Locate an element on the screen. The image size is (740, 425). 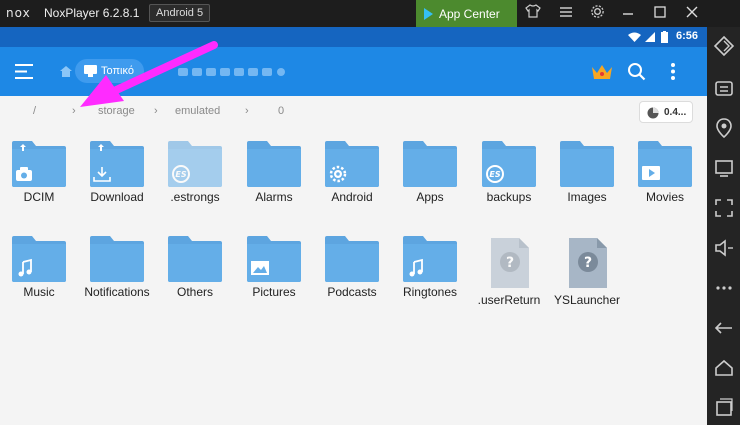
signal-icon is located at coordinates (650, 37).